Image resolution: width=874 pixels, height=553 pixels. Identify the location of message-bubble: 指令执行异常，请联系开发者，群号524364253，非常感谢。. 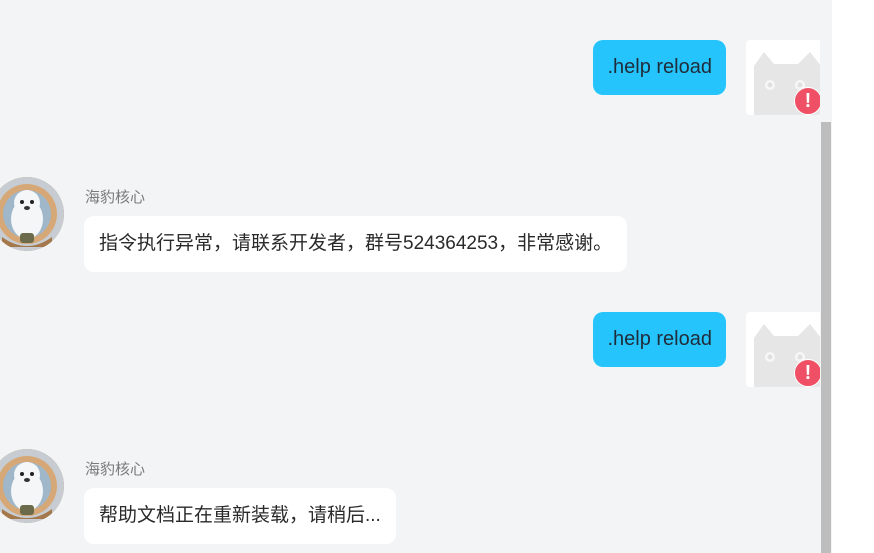
(356, 244).